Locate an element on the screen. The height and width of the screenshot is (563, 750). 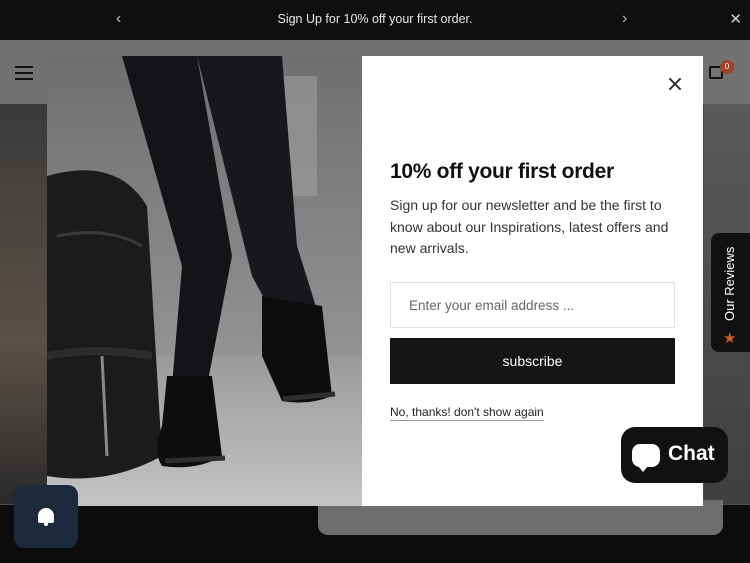
subscribe-button: subscribe is located at coordinates (532, 361).